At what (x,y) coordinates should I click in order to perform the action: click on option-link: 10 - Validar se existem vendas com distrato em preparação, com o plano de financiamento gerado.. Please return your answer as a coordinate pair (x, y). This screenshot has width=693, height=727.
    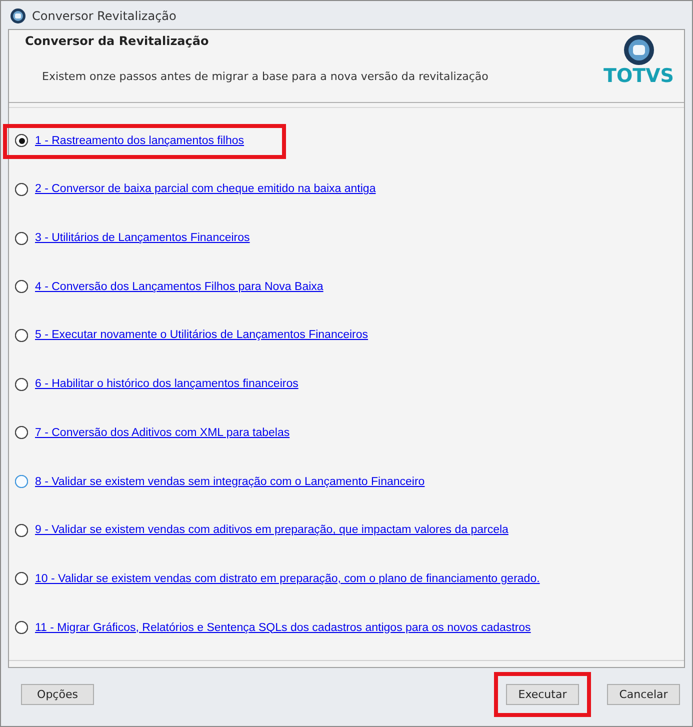
    Looking at the image, I should click on (287, 578).